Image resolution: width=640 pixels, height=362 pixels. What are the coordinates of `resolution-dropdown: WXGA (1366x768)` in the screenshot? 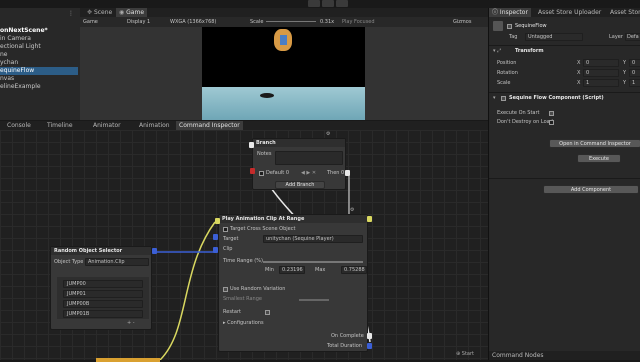 It's located at (193, 22).